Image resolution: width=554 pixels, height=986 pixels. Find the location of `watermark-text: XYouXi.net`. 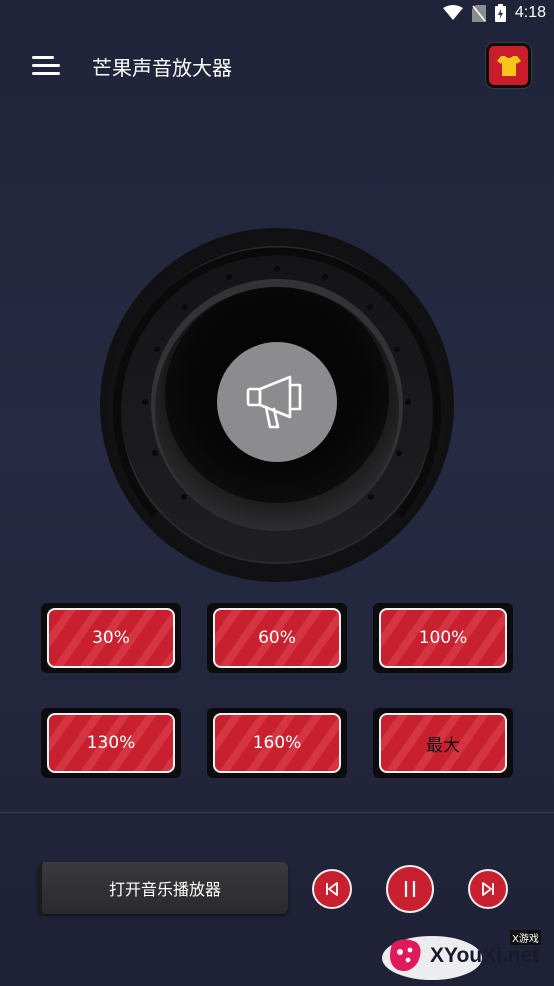

watermark-text: XYouXi.net is located at coordinates (485, 955).